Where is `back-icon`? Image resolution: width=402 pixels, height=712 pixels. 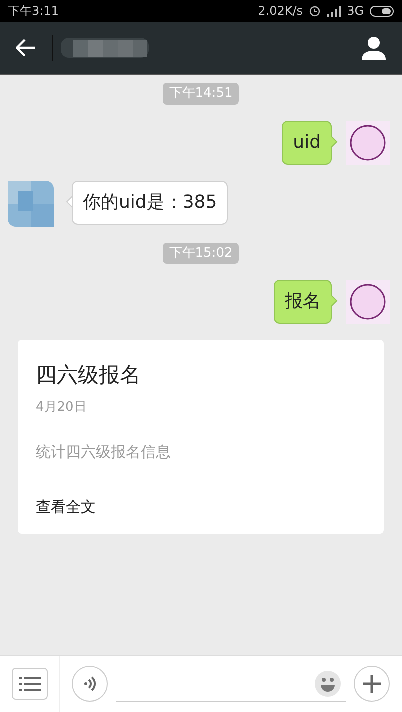
back-icon is located at coordinates (26, 48).